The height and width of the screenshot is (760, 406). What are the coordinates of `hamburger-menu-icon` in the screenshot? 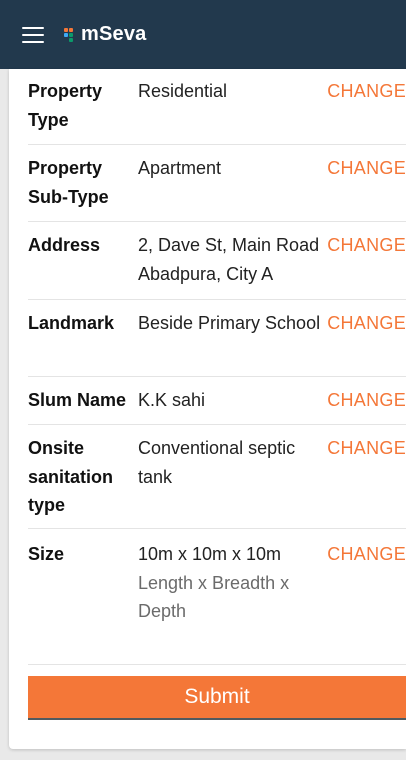 It's located at (33, 35).